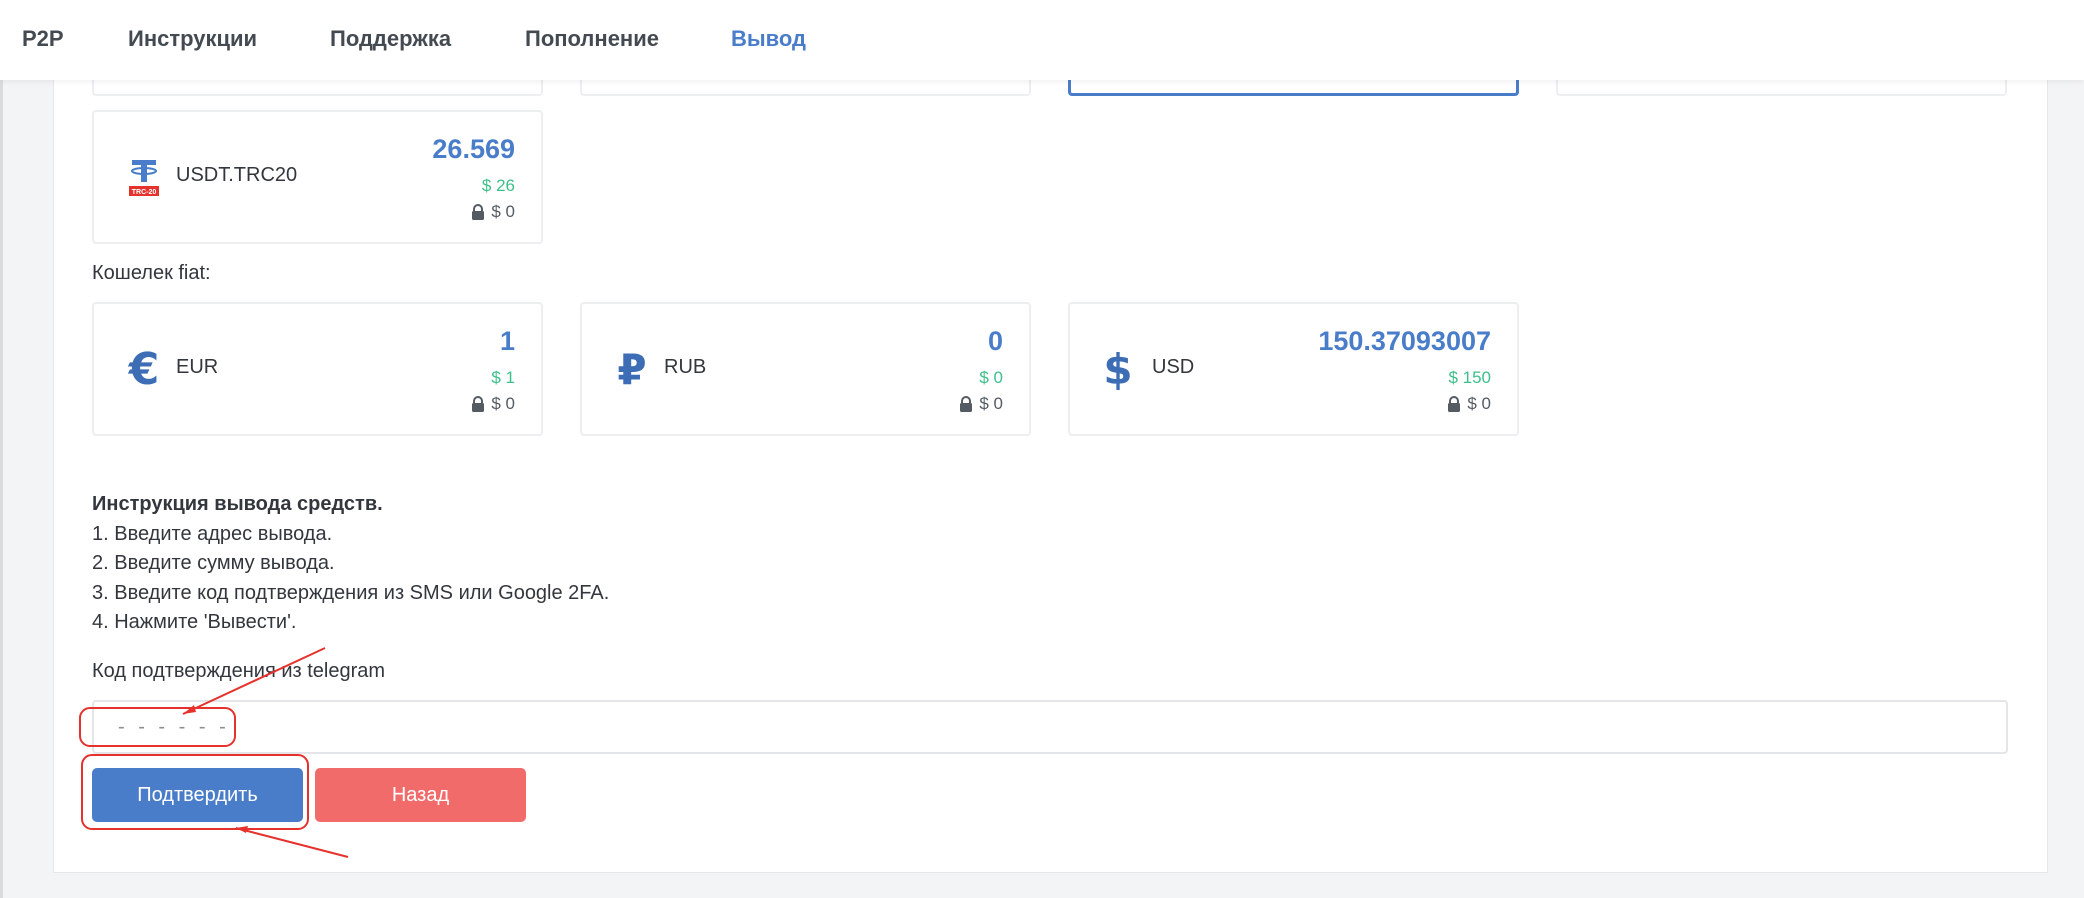 The image size is (2084, 898). I want to click on wallet-name: RUB, so click(685, 367).